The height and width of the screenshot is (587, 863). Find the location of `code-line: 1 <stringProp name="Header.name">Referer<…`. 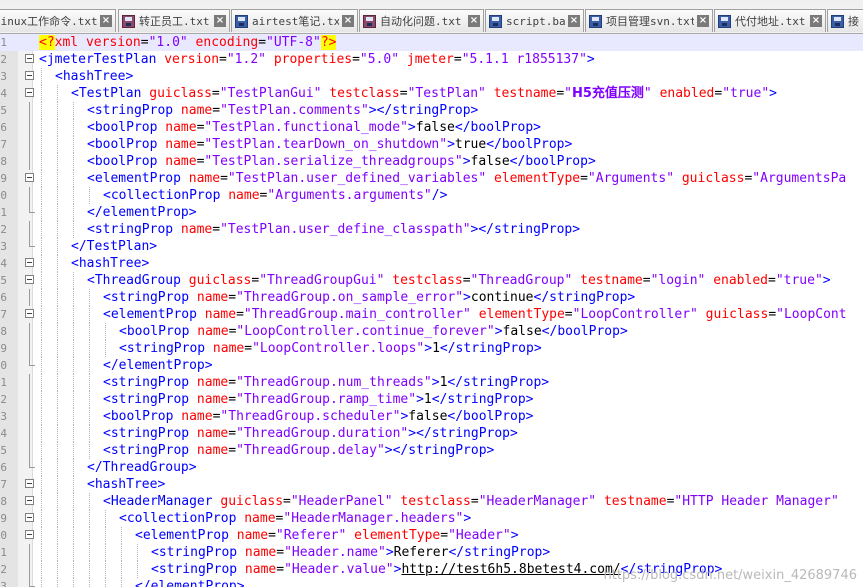

code-line: 1 <stringProp name="Header.name">Referer<… is located at coordinates (431, 552).